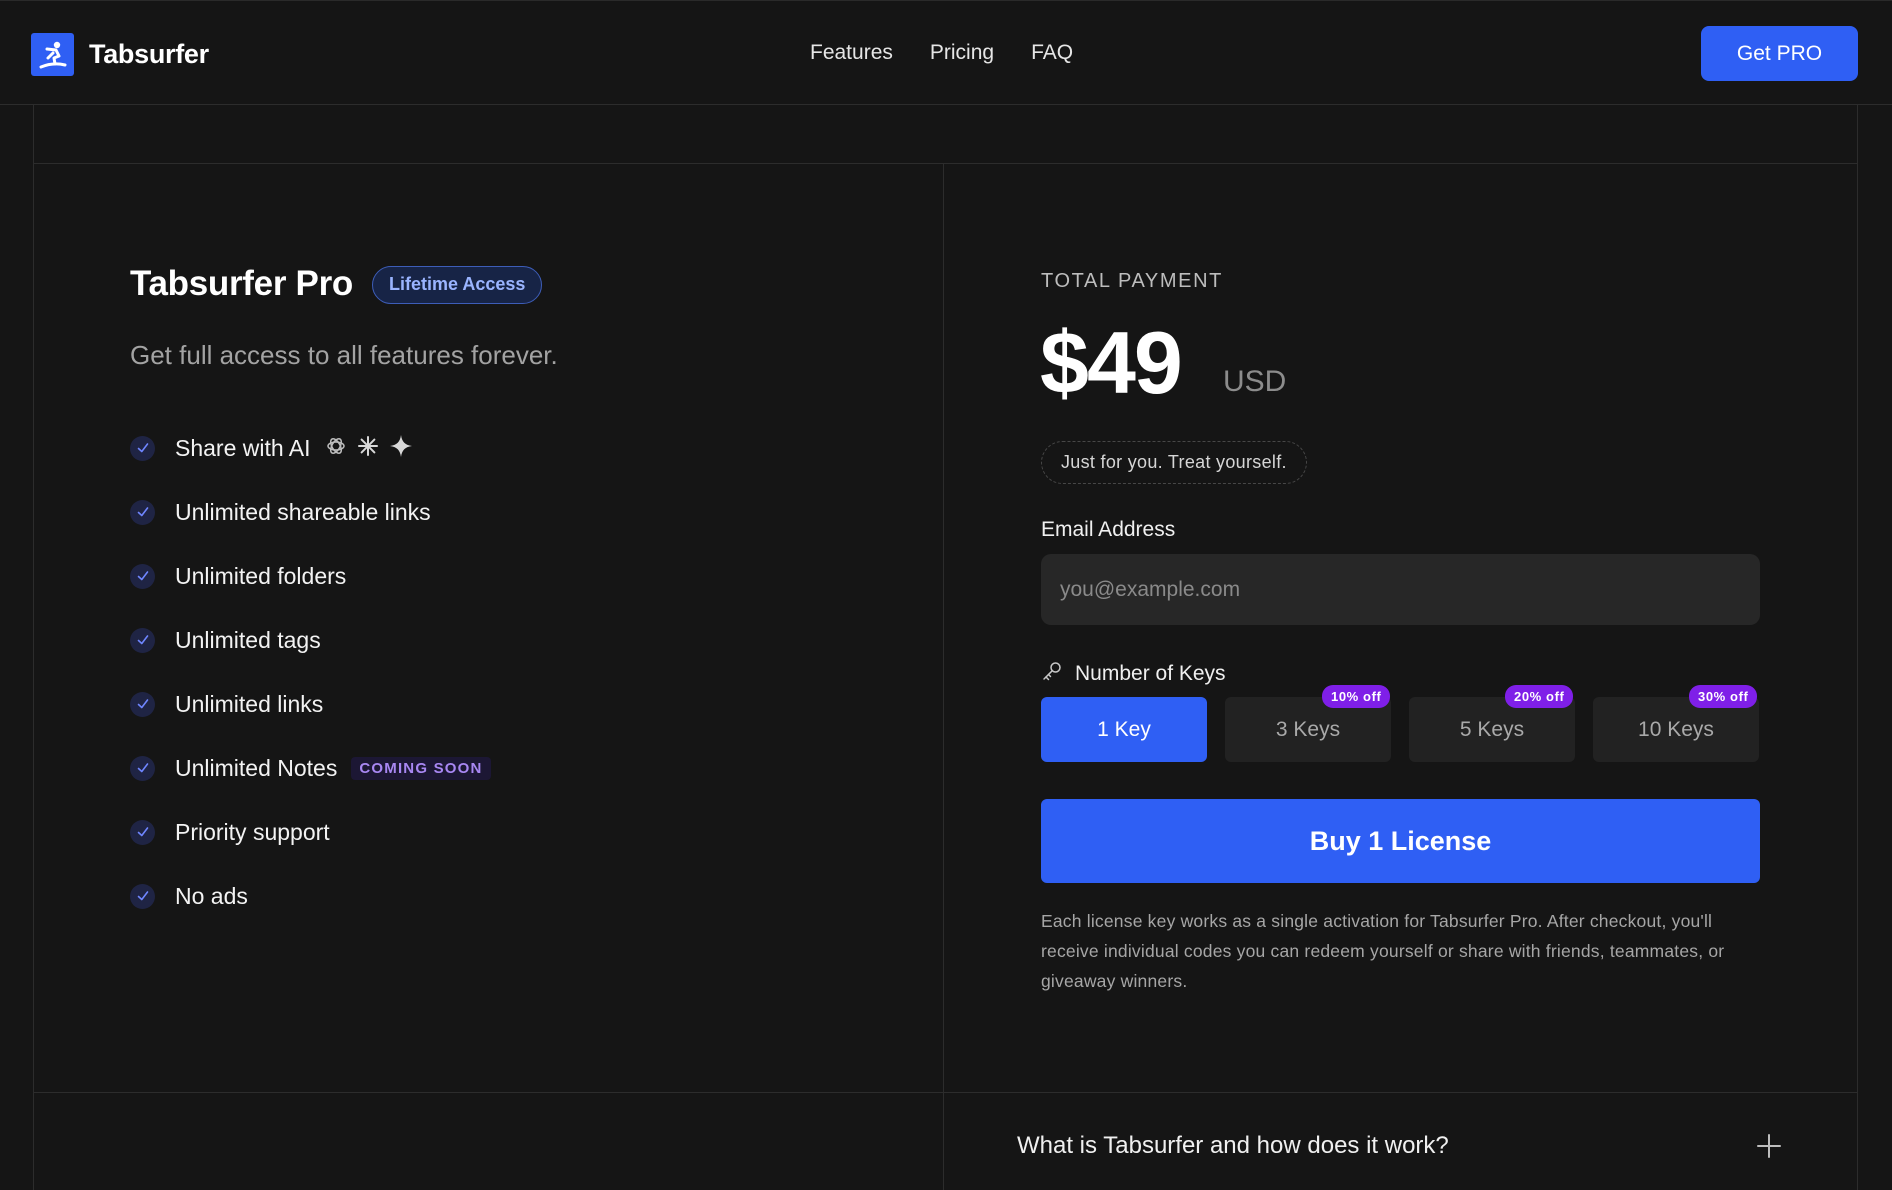 The height and width of the screenshot is (1190, 1892). What do you see at coordinates (851, 53) in the screenshot?
I see `nav-link-features: Features` at bounding box center [851, 53].